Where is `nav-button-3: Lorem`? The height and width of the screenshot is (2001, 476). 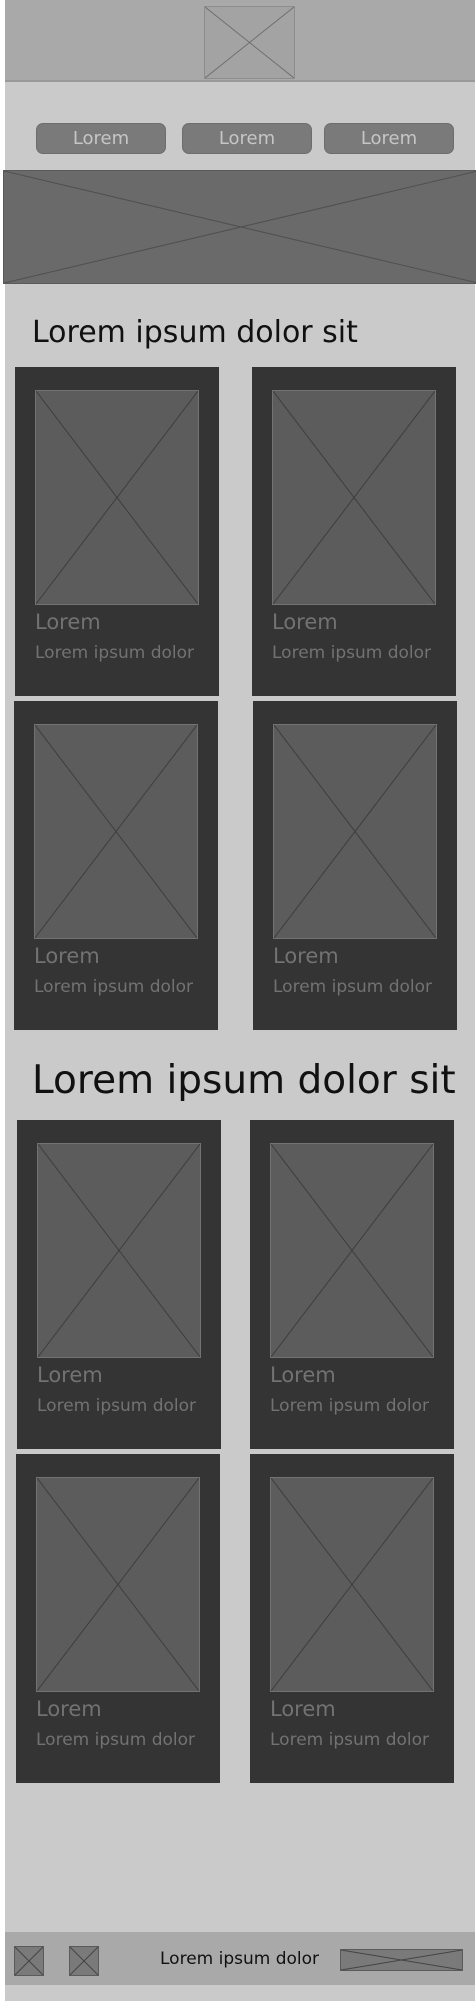 nav-button-3: Lorem is located at coordinates (389, 138).